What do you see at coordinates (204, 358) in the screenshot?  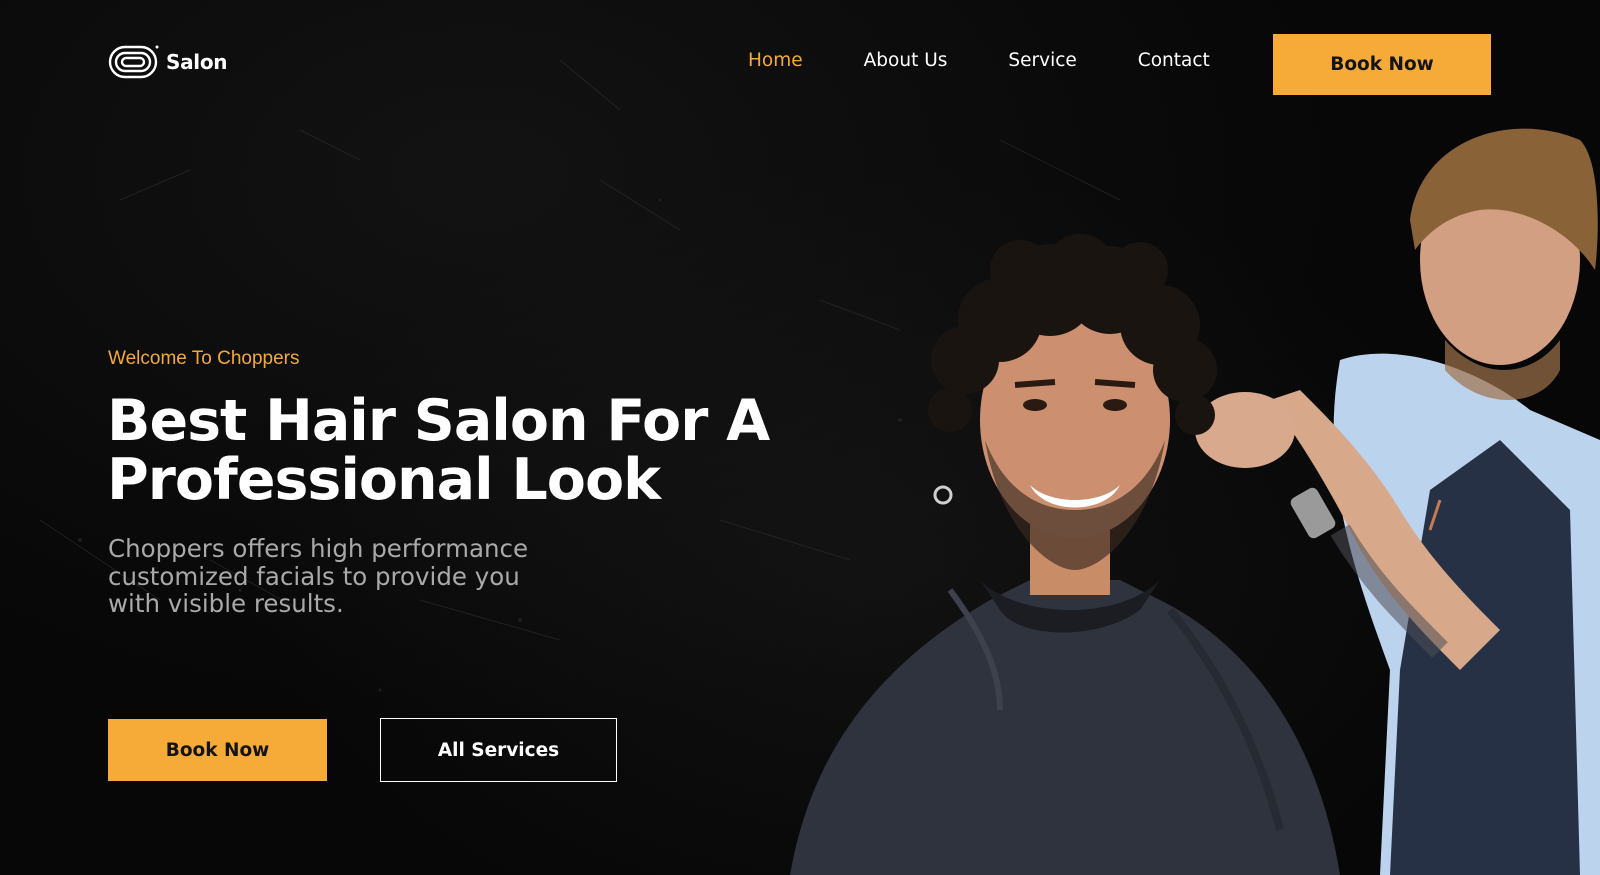 I see `hero-eyebrow: Welcome To Choppers` at bounding box center [204, 358].